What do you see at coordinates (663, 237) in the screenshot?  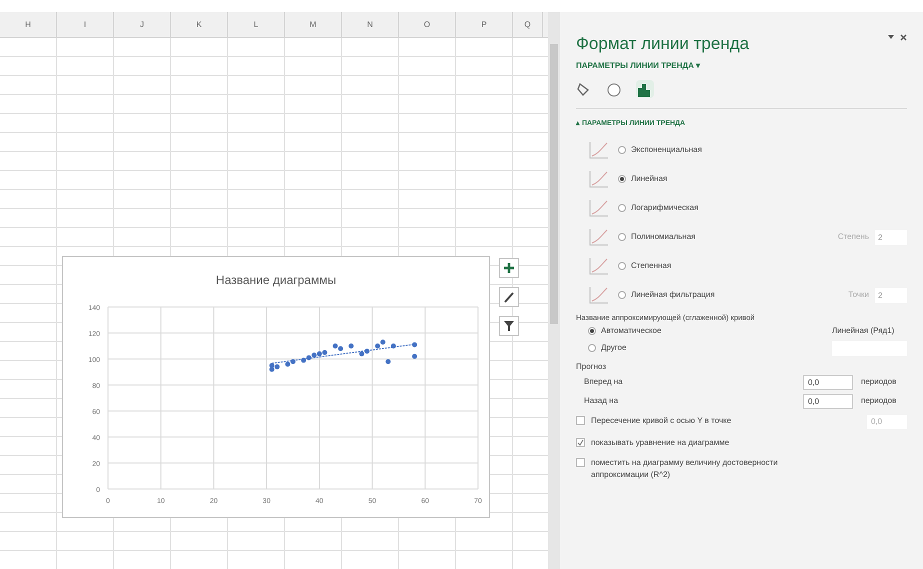 I see `radio-label: Полиномиальная` at bounding box center [663, 237].